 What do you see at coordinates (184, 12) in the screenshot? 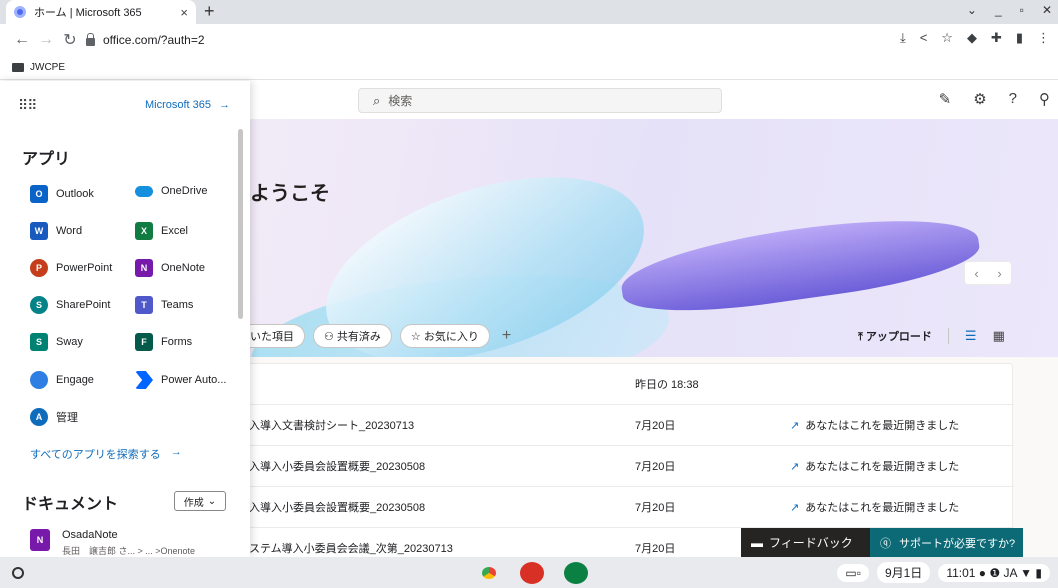
I see `tab-close-icon: ×` at bounding box center [184, 12].